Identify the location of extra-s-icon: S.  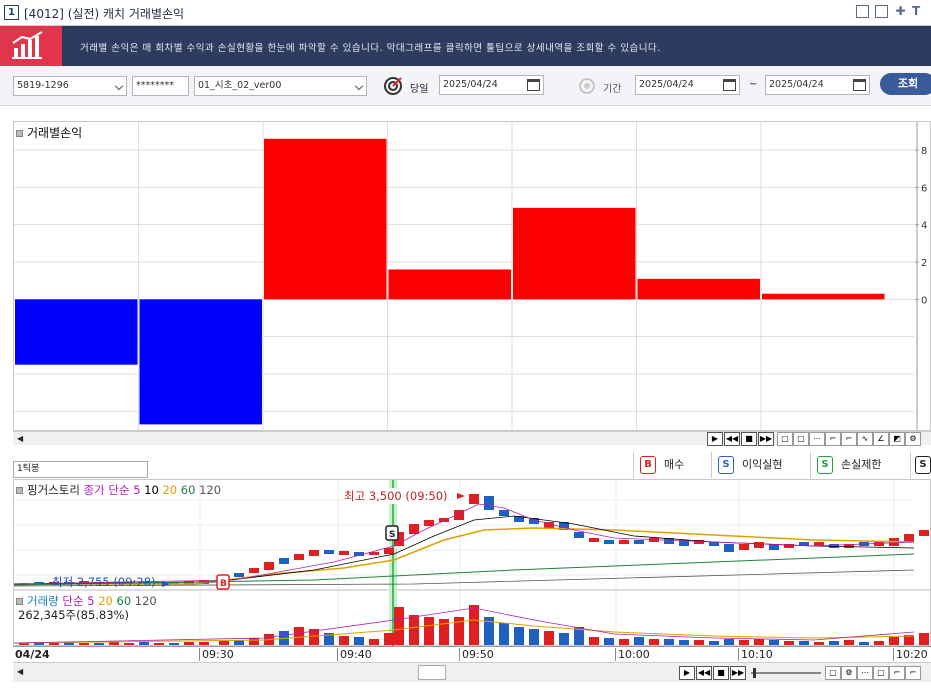
(923, 465).